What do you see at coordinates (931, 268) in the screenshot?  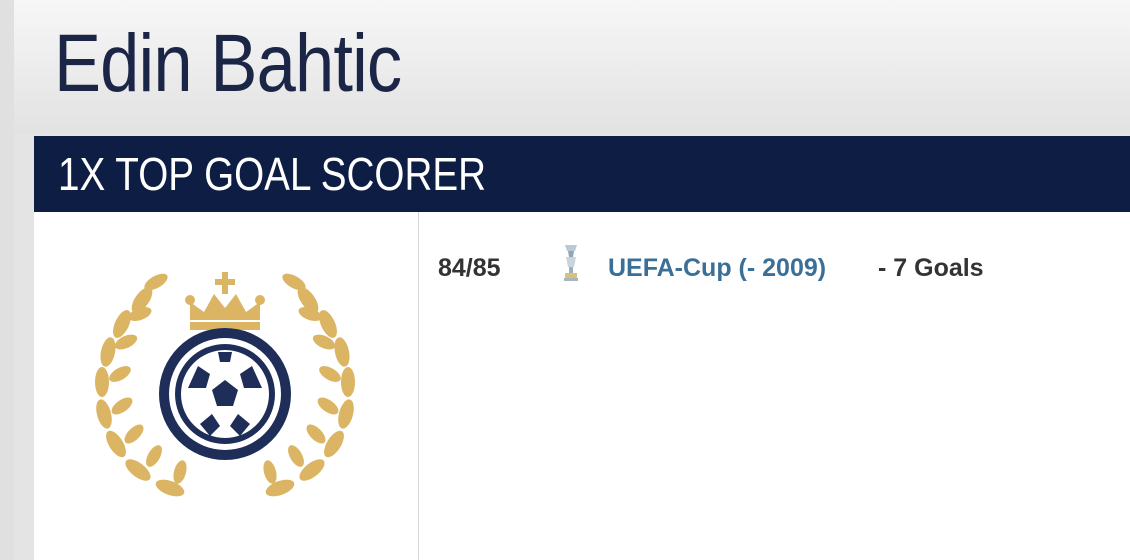 I see `goals-count: - 7 Goals` at bounding box center [931, 268].